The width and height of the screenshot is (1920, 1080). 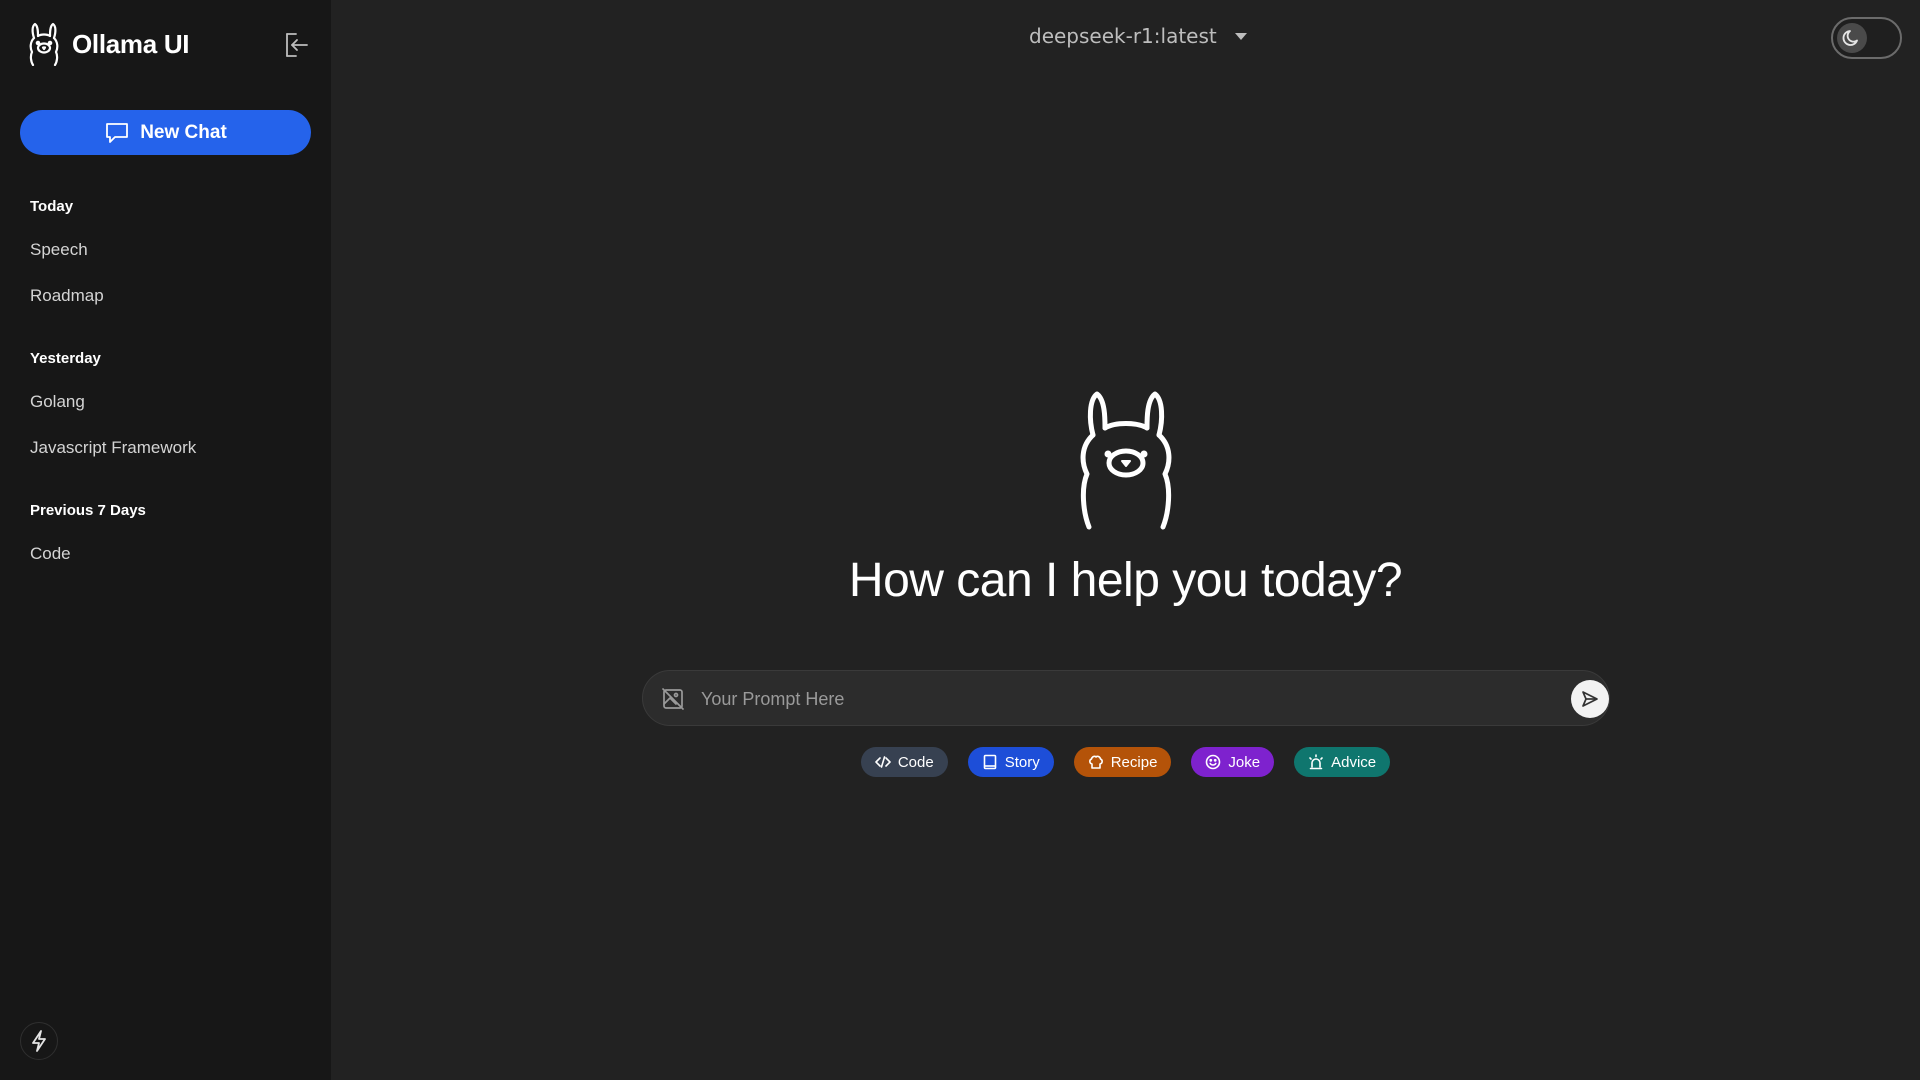 What do you see at coordinates (52, 206) in the screenshot?
I see `section-heading-today: Today` at bounding box center [52, 206].